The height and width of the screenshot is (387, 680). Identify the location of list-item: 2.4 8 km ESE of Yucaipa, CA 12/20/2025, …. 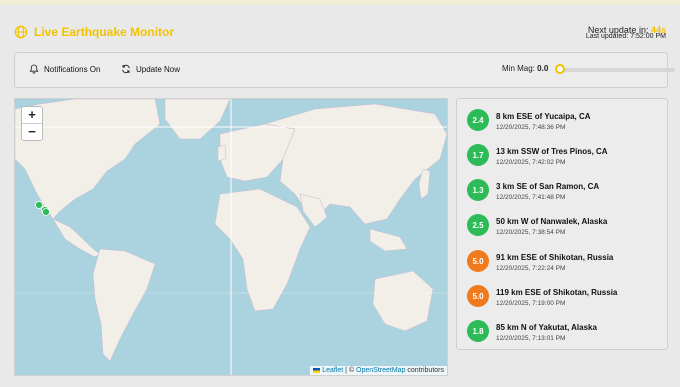
(564, 122).